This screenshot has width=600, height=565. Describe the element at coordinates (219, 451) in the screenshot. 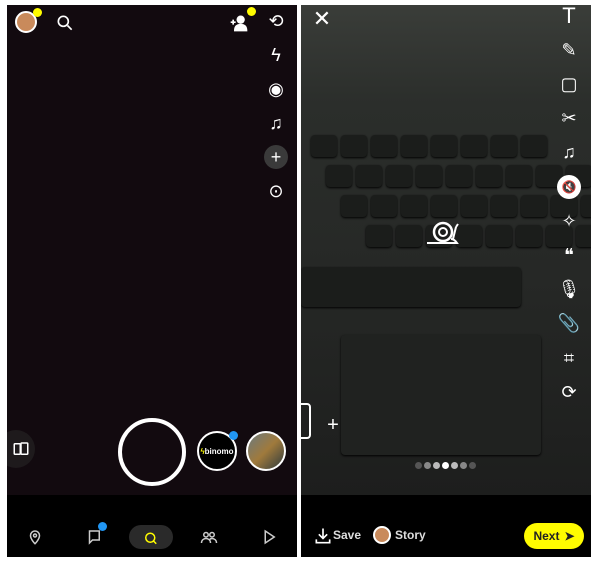

I see `story-label: binomo` at that location.